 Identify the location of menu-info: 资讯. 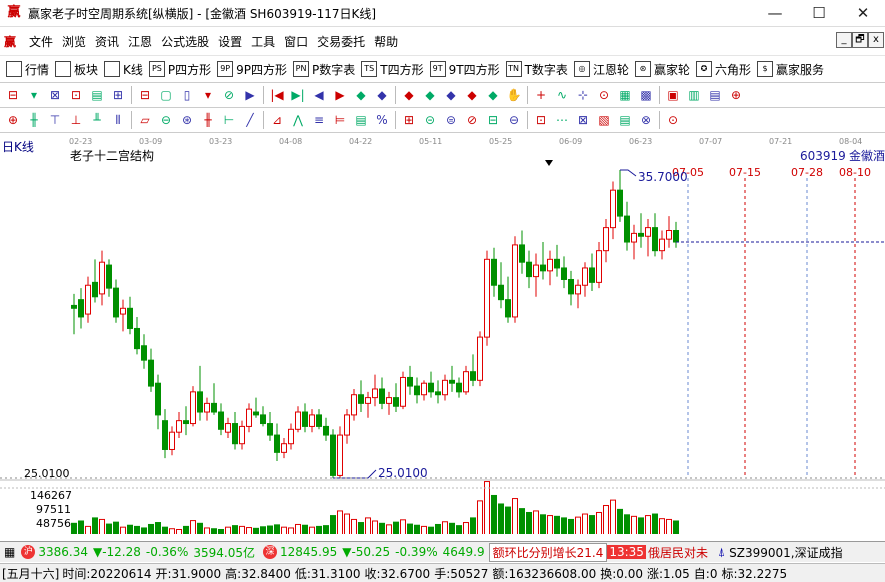
(107, 41).